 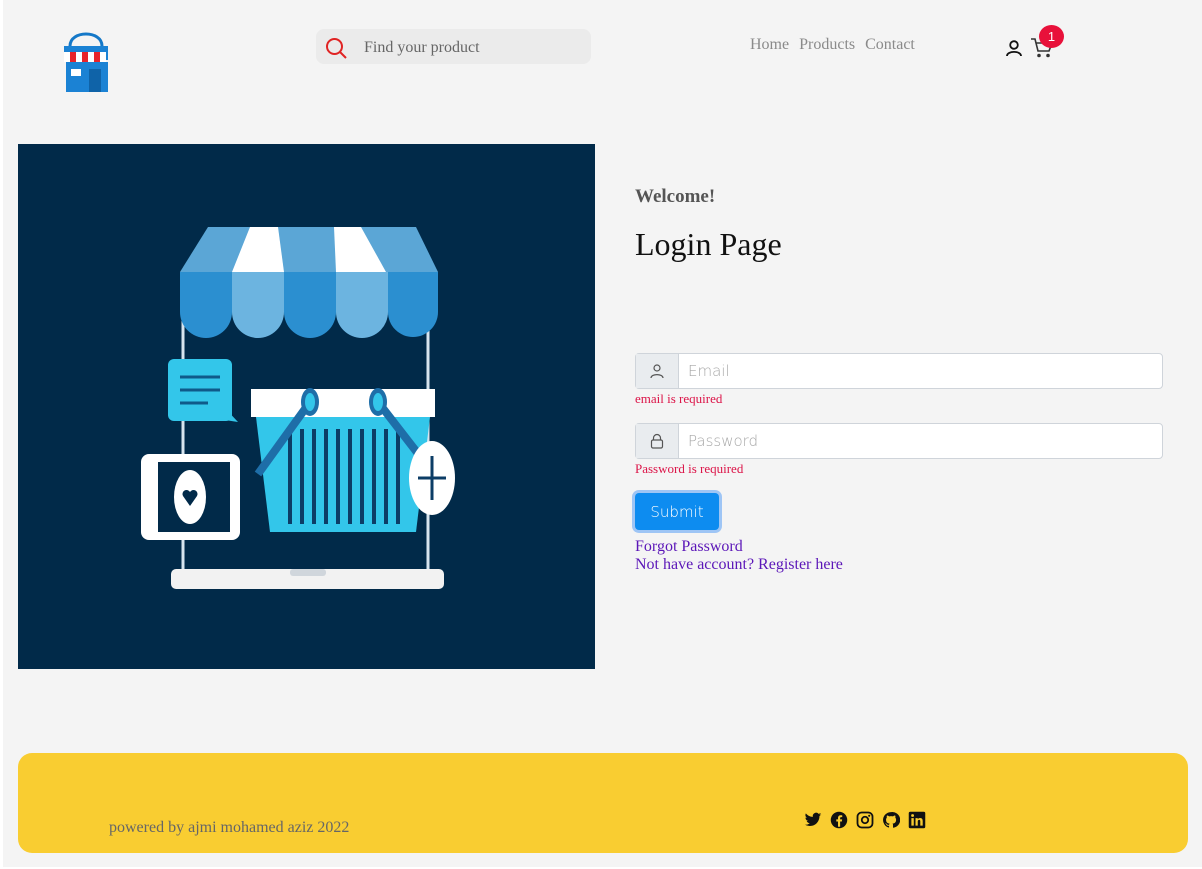 I want to click on nav-products: Products, so click(x=827, y=45).